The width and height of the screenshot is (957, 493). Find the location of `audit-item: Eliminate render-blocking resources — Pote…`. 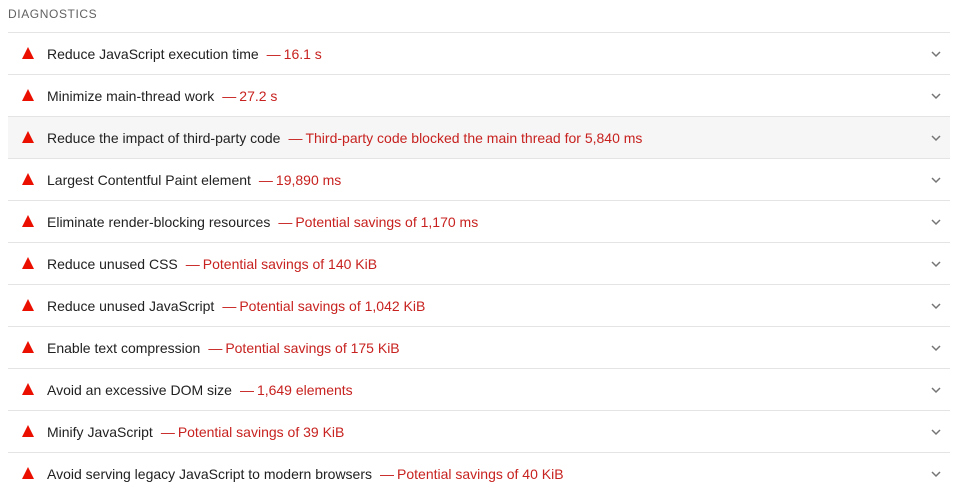

audit-item: Eliminate render-blocking resources — Pote… is located at coordinates (479, 222).